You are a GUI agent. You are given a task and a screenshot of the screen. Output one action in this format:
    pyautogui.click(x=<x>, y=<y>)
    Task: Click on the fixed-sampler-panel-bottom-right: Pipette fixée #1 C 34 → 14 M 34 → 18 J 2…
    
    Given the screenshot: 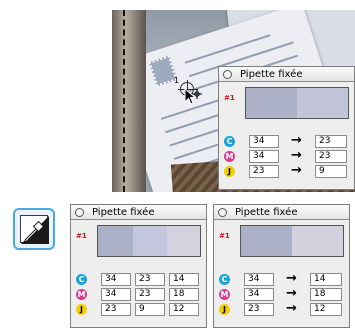 What is the action you would take?
    pyautogui.click(x=281, y=266)
    